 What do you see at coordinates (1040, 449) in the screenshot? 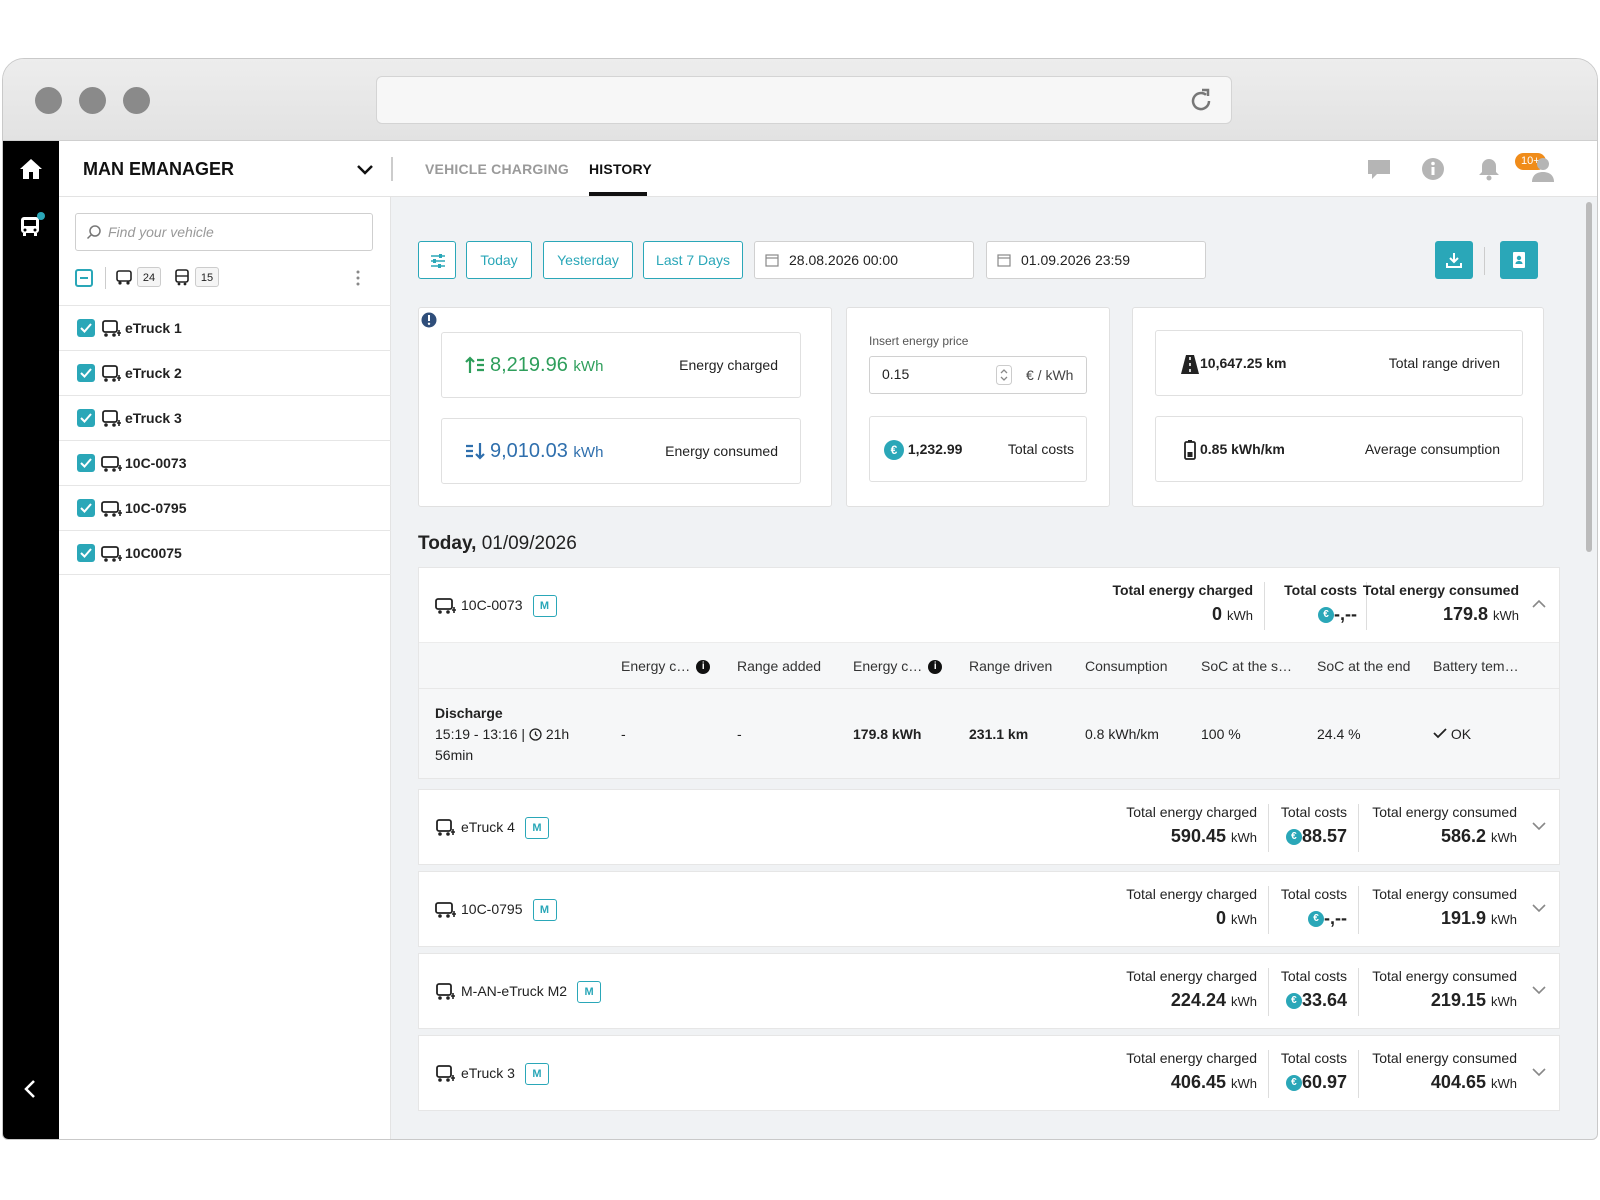
I see `total-costs-label: Total costs` at bounding box center [1040, 449].